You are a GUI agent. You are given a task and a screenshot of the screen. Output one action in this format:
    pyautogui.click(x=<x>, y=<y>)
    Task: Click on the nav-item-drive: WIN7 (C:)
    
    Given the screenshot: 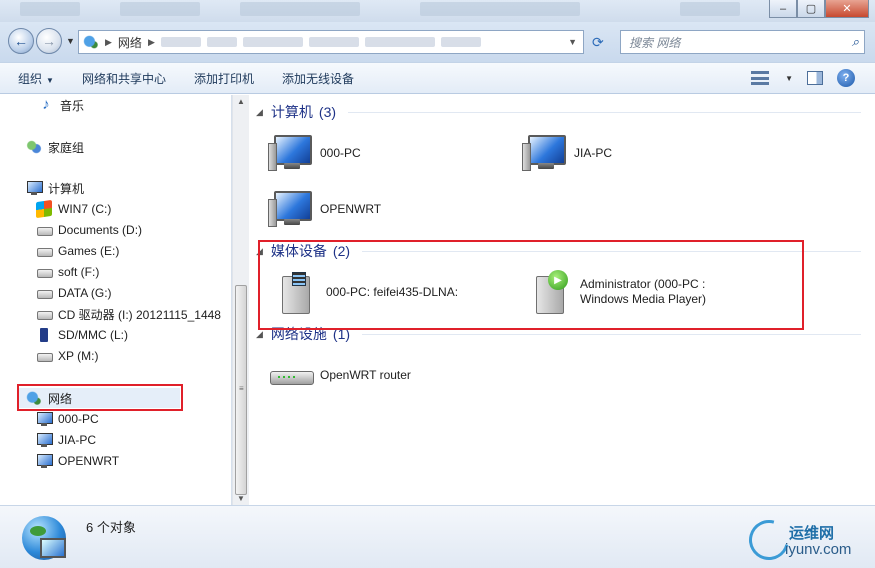 What is the action you would take?
    pyautogui.click(x=73, y=209)
    